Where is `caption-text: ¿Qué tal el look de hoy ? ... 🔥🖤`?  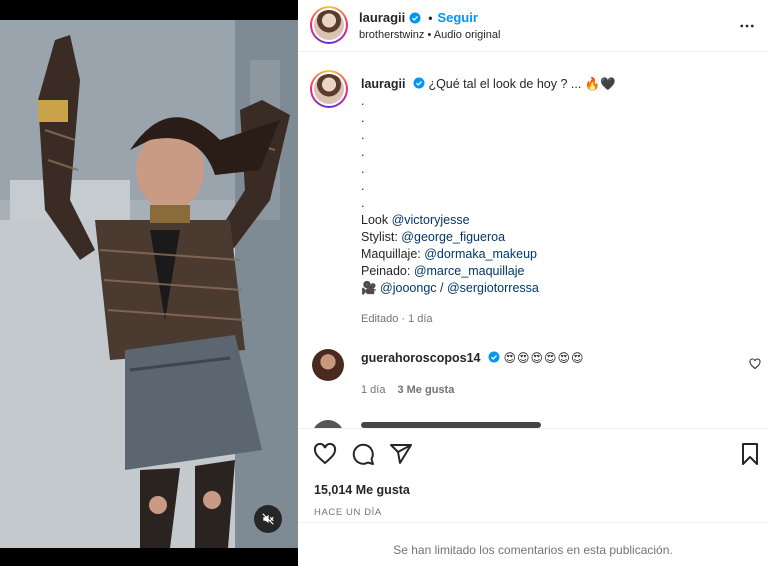
caption-text: ¿Qué tal el look de hoy ? ... 🔥🖤 is located at coordinates (522, 84).